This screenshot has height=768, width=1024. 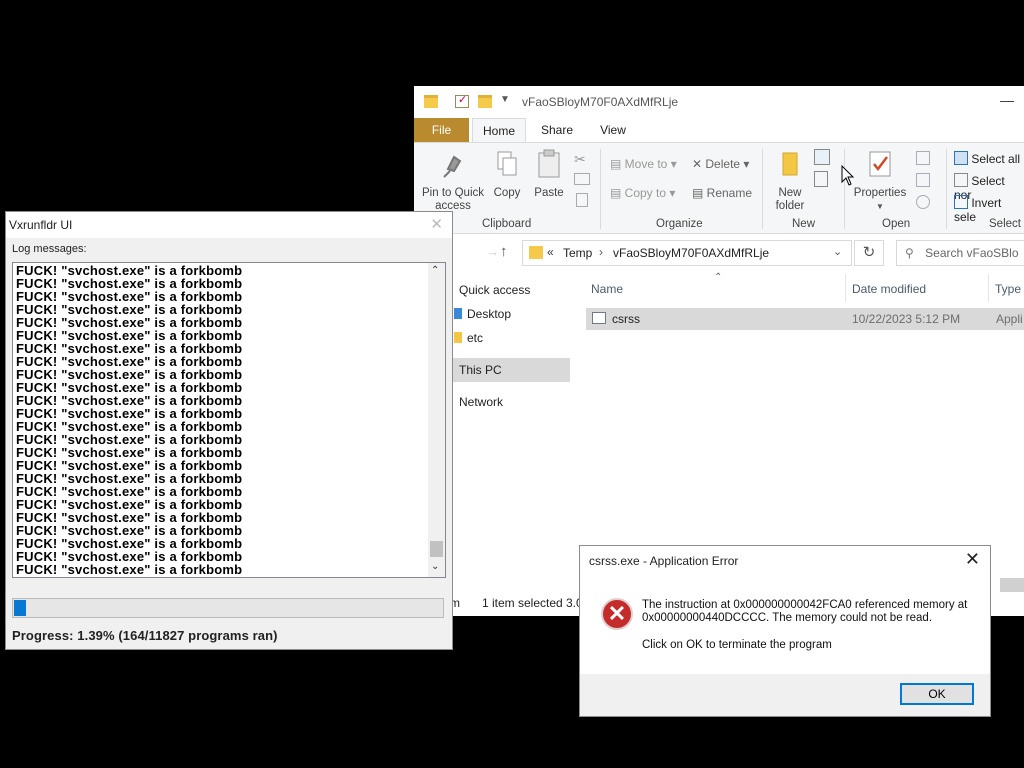 What do you see at coordinates (691, 253) in the screenshot?
I see `breadcrumb-current-folder: vFaoSBloyM70F0AXdMfRLje` at bounding box center [691, 253].